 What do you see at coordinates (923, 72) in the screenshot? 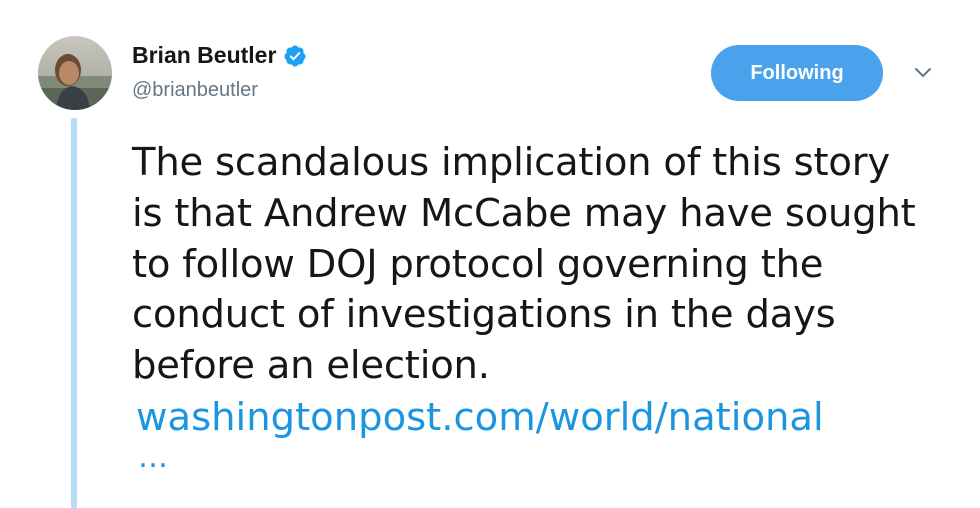
I see `chevron-down-icon` at bounding box center [923, 72].